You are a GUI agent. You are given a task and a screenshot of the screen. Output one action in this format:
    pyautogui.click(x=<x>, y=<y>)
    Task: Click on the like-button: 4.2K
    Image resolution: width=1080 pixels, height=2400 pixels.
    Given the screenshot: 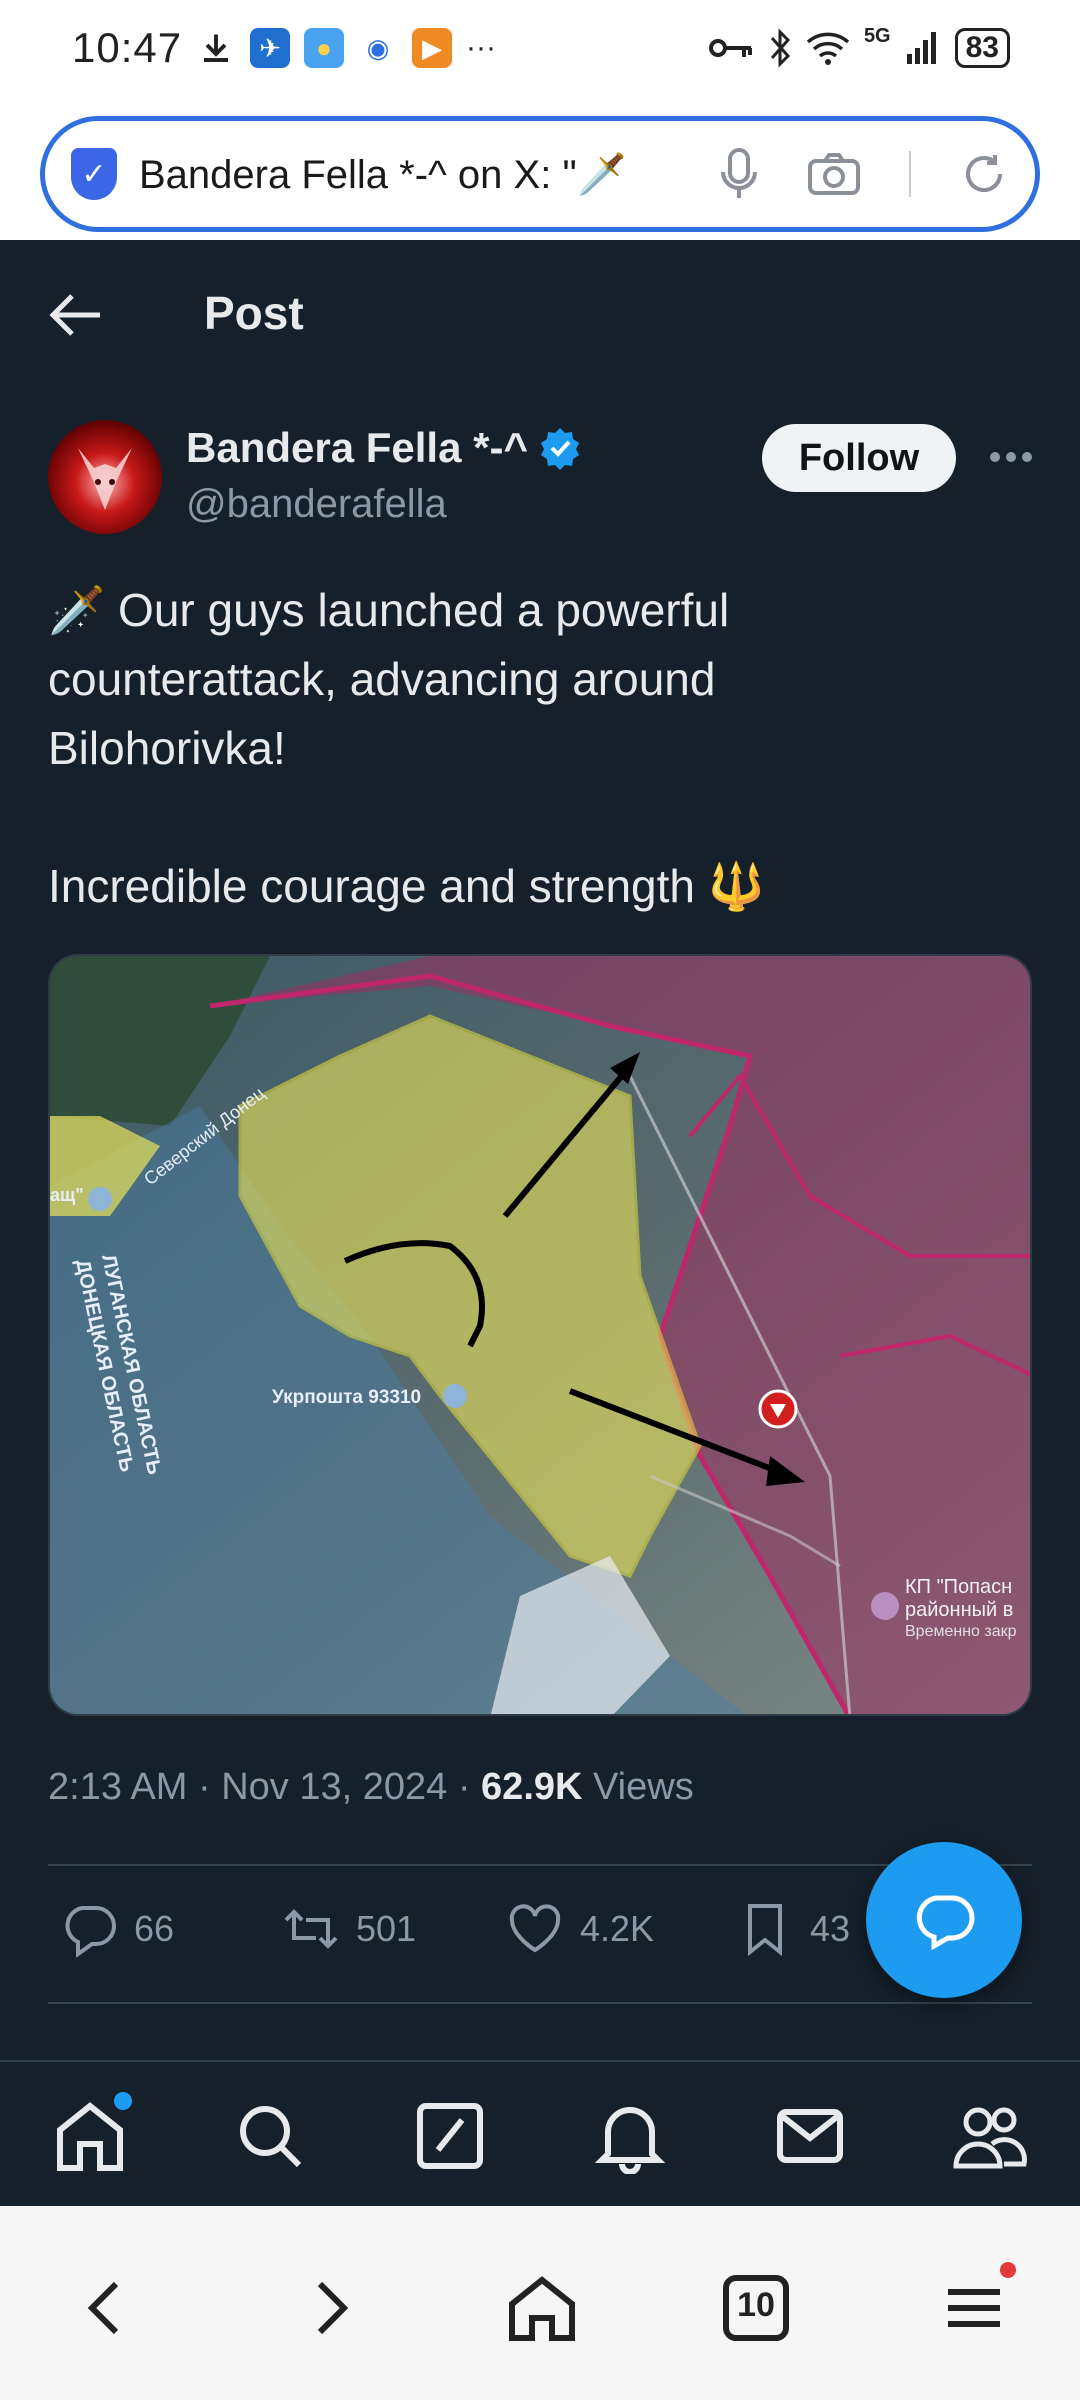 What is the action you would take?
    pyautogui.click(x=580, y=1929)
    